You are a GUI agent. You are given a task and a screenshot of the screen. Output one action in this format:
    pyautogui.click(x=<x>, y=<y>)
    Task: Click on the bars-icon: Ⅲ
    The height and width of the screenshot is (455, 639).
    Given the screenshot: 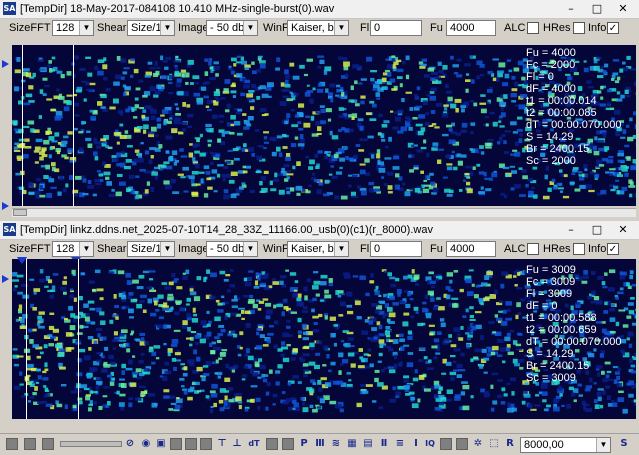 What is the action you would take?
    pyautogui.click(x=320, y=444)
    